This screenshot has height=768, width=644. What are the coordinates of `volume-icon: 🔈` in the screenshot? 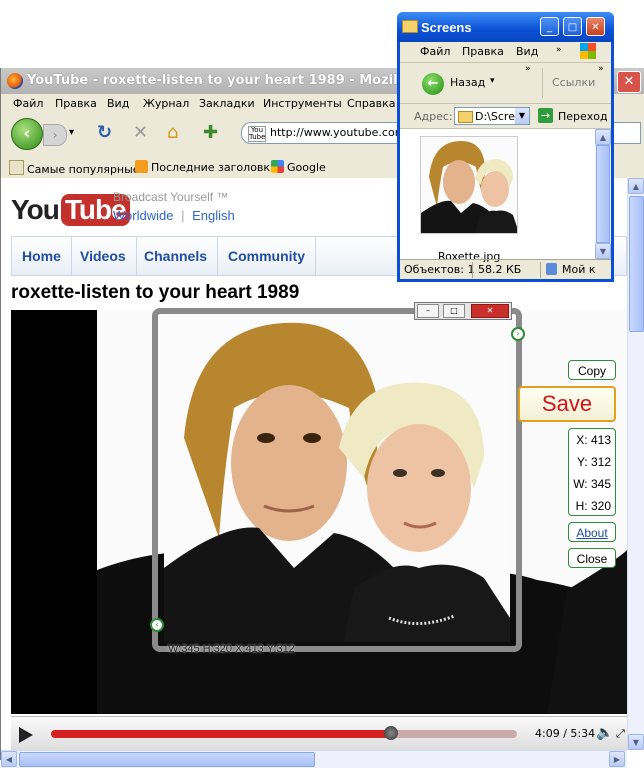 It's located at (604, 733).